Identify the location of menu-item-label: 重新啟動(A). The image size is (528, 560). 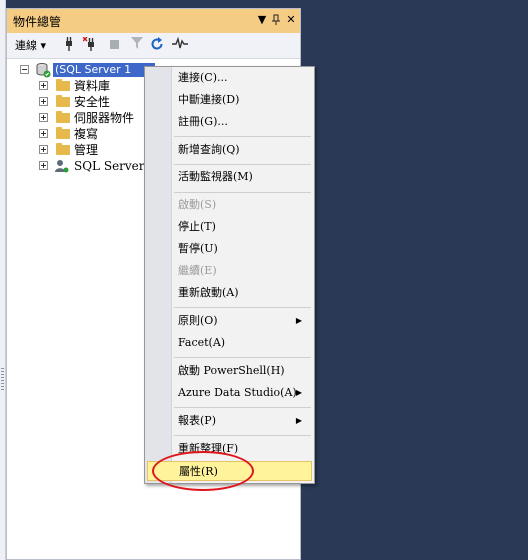
(208, 292).